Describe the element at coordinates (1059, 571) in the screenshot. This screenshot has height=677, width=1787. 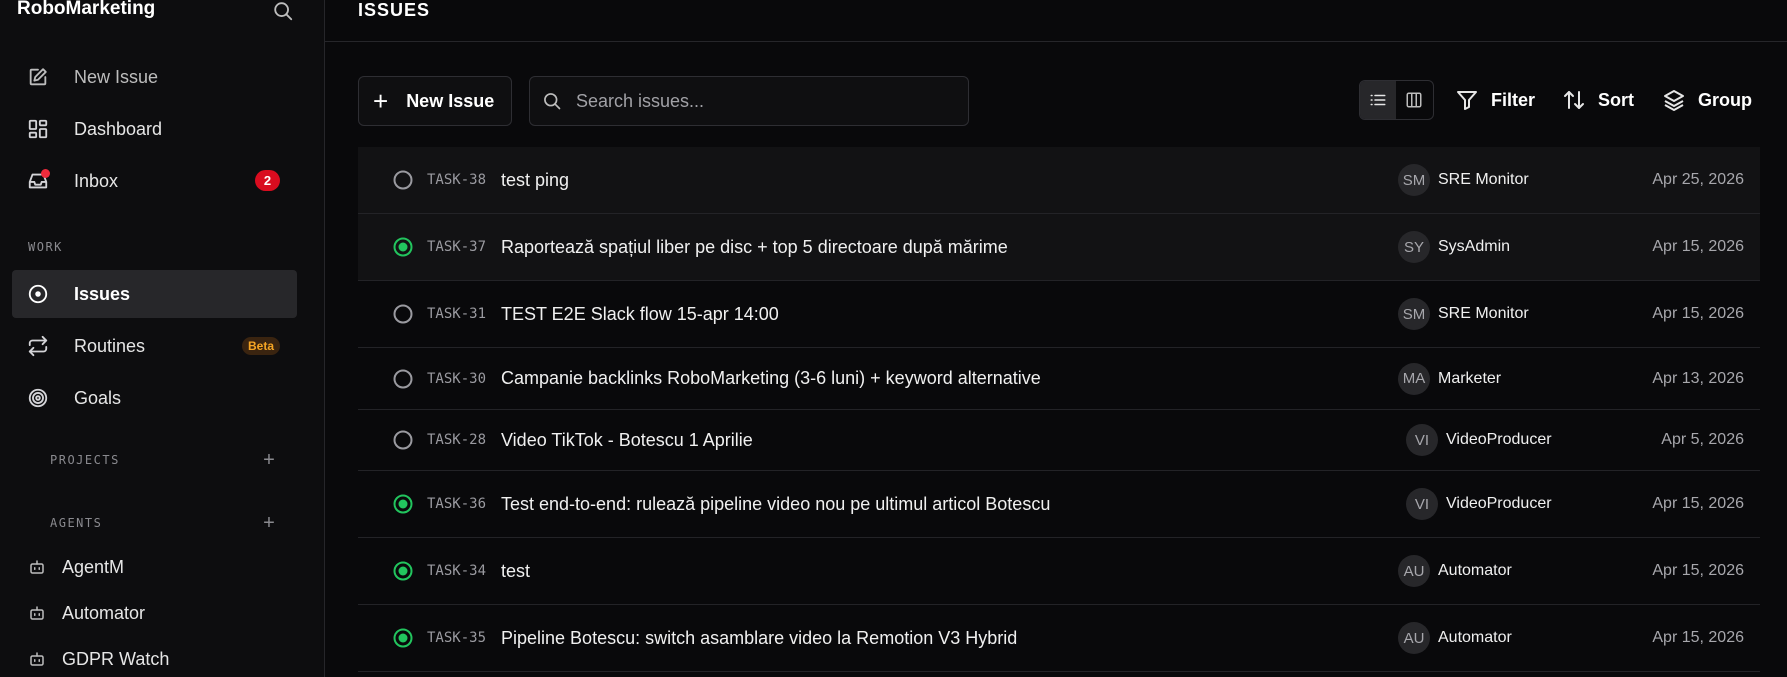
I see `issue-row: TASK-34 test AU Automator Apr 15, 2026` at that location.